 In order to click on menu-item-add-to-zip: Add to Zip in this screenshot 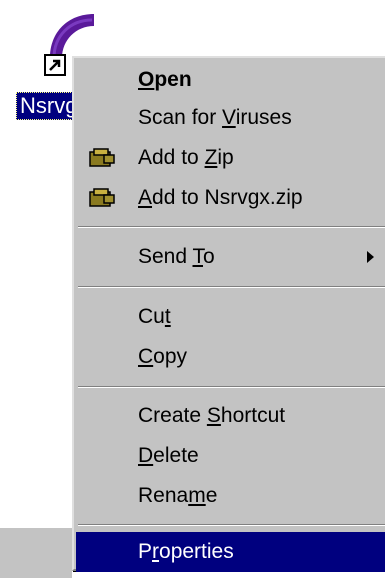, I will do `click(230, 158)`.